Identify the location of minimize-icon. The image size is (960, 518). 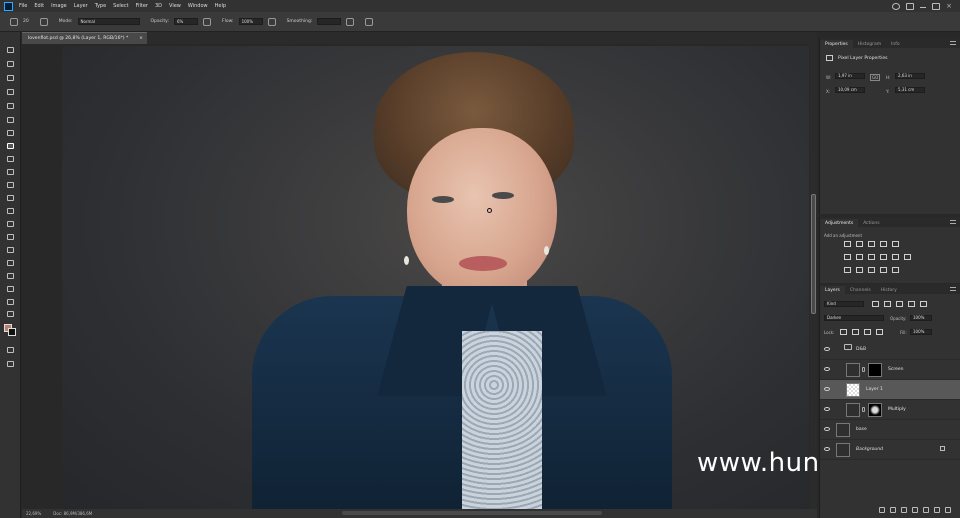
(923, 7).